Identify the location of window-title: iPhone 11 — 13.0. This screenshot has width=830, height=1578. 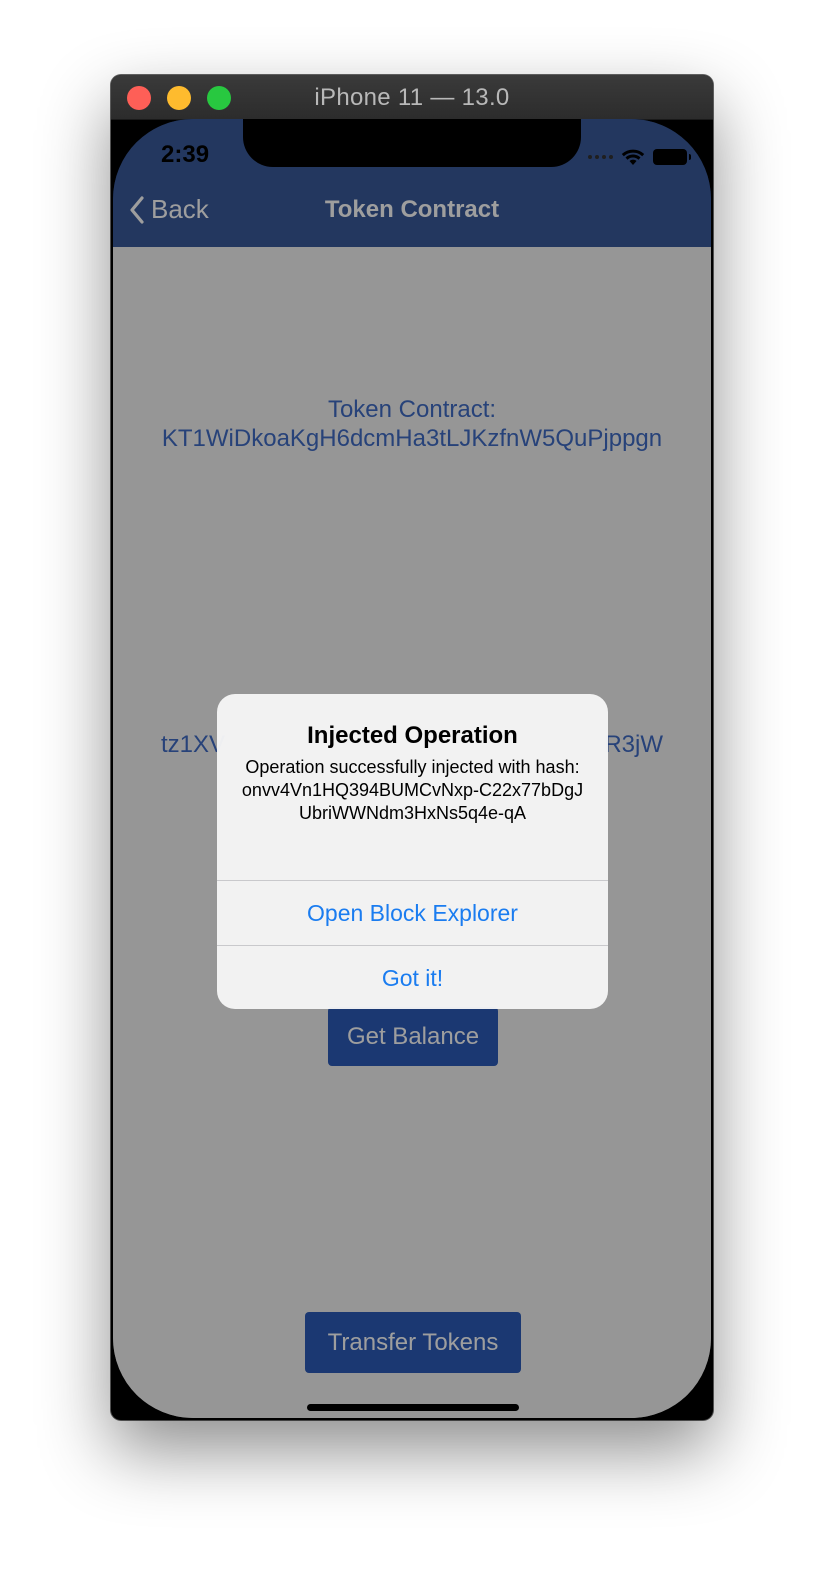
(412, 97).